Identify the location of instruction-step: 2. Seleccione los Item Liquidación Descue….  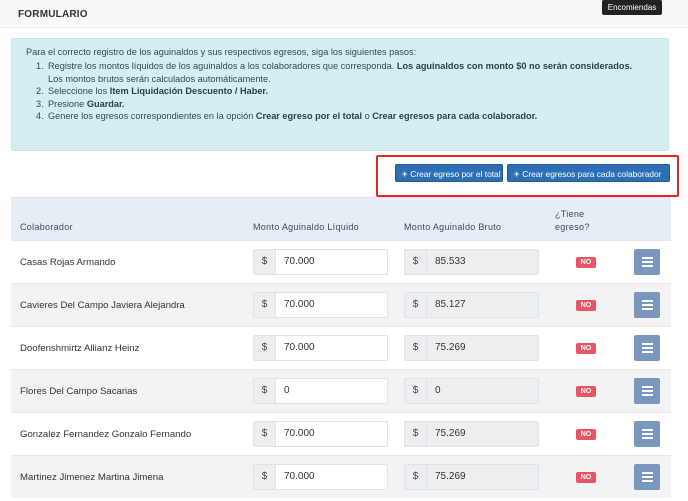
(152, 91).